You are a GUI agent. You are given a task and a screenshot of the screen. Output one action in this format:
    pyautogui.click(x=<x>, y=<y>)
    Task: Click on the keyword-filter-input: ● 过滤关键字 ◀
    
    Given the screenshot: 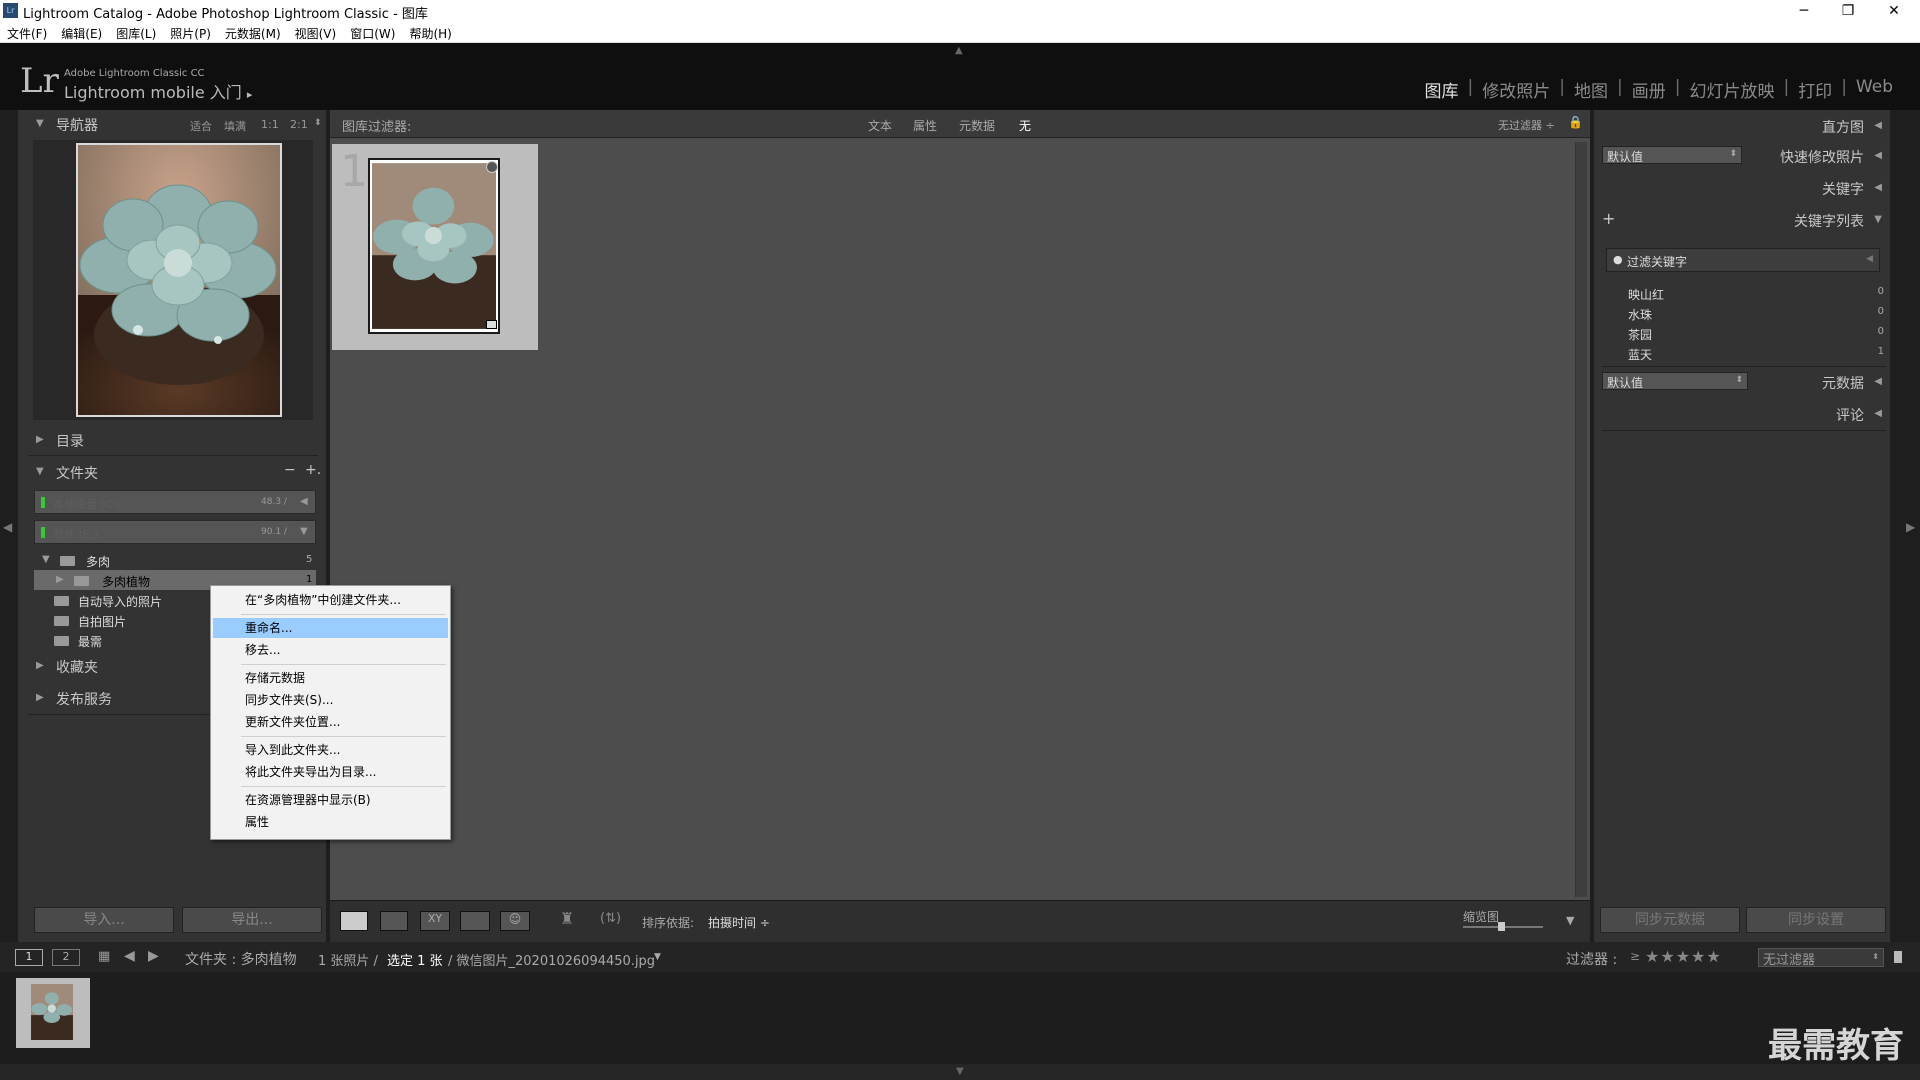 What is the action you would take?
    pyautogui.click(x=1743, y=260)
    